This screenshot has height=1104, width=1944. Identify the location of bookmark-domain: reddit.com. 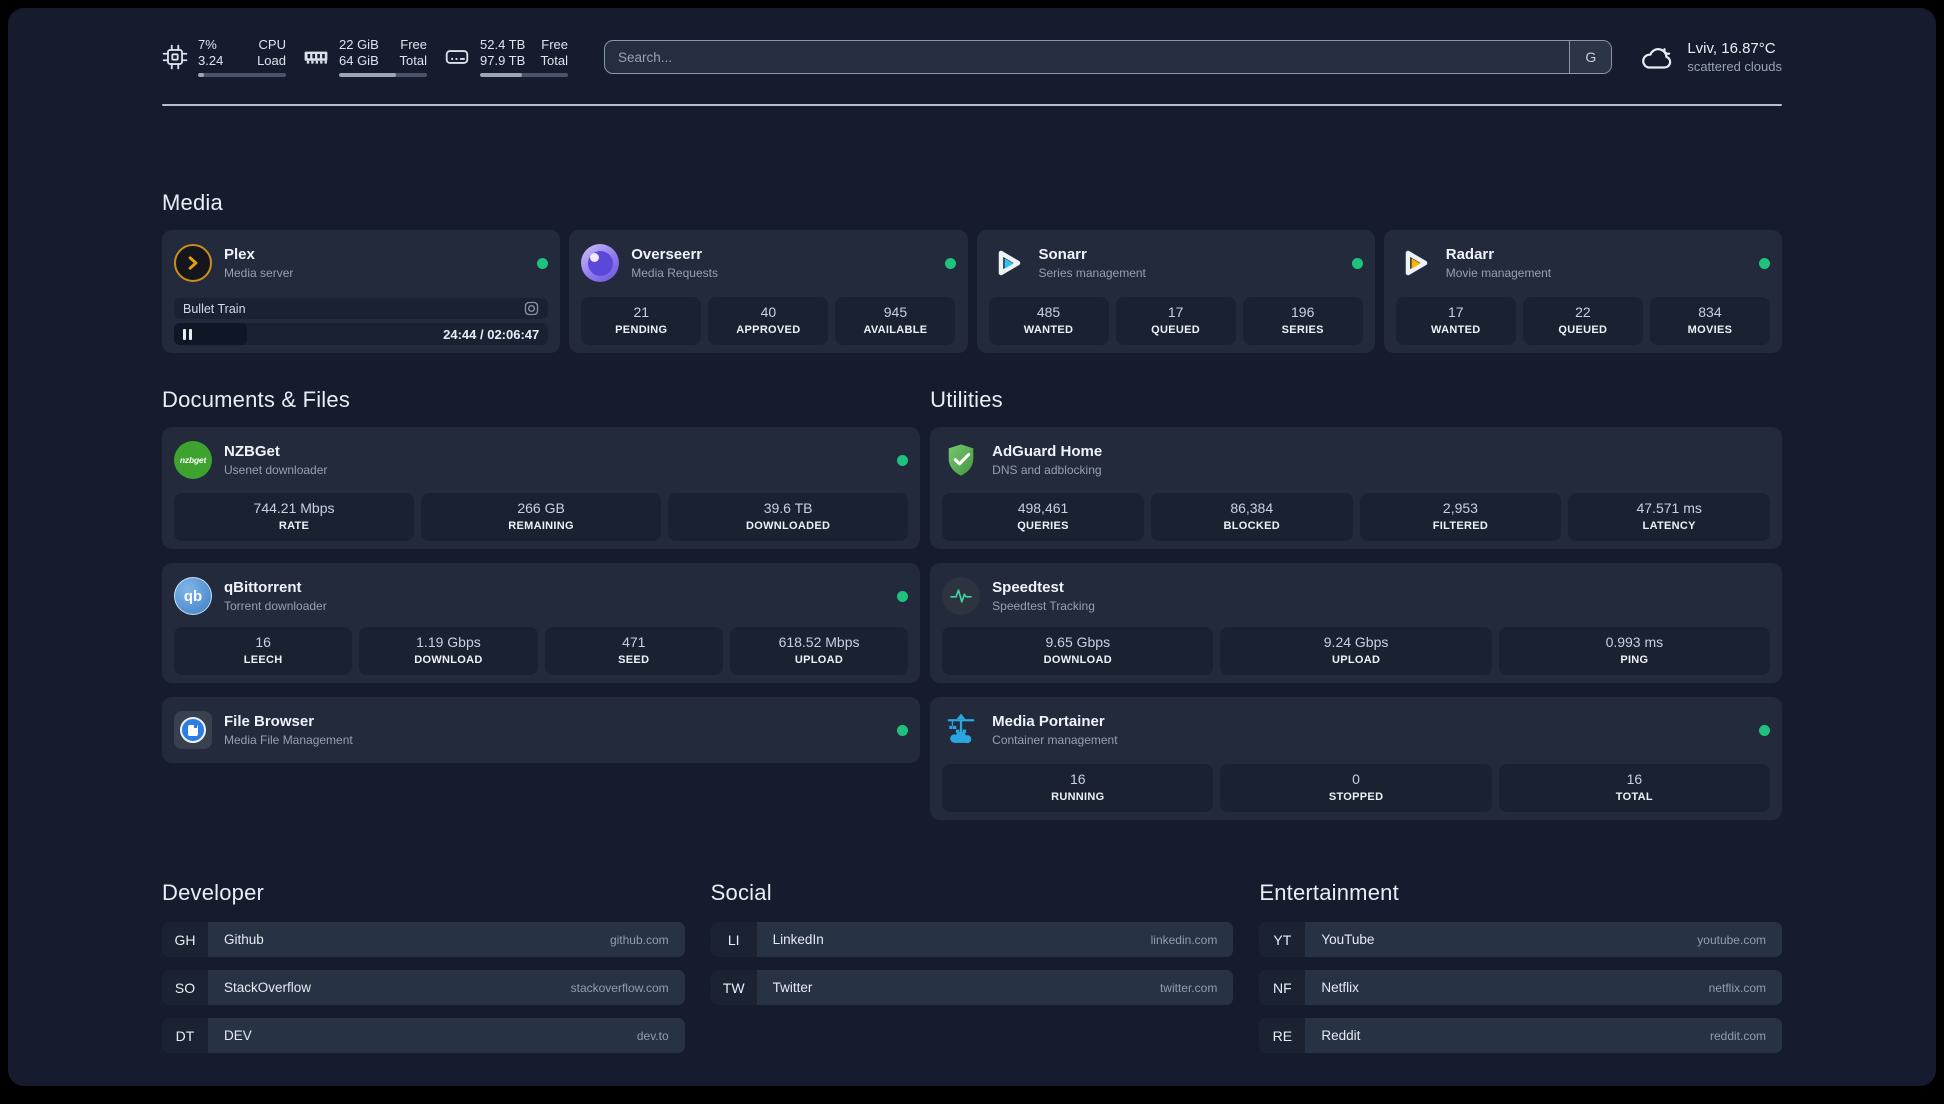
(1737, 1035).